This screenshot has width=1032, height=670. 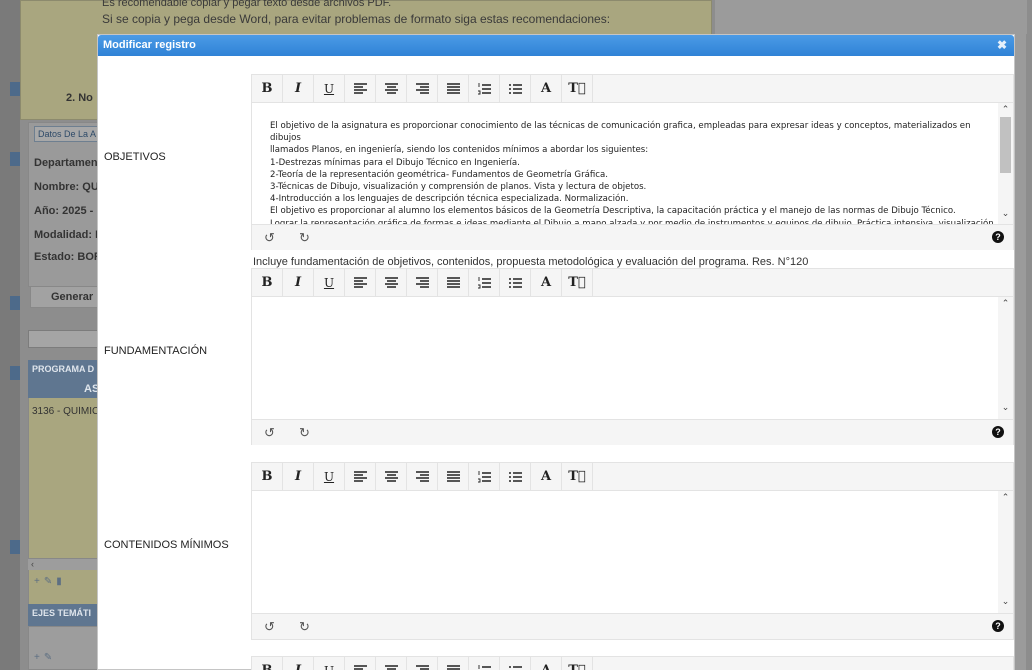 I want to click on contenidos-minimos-textarea, so click(x=632, y=552).